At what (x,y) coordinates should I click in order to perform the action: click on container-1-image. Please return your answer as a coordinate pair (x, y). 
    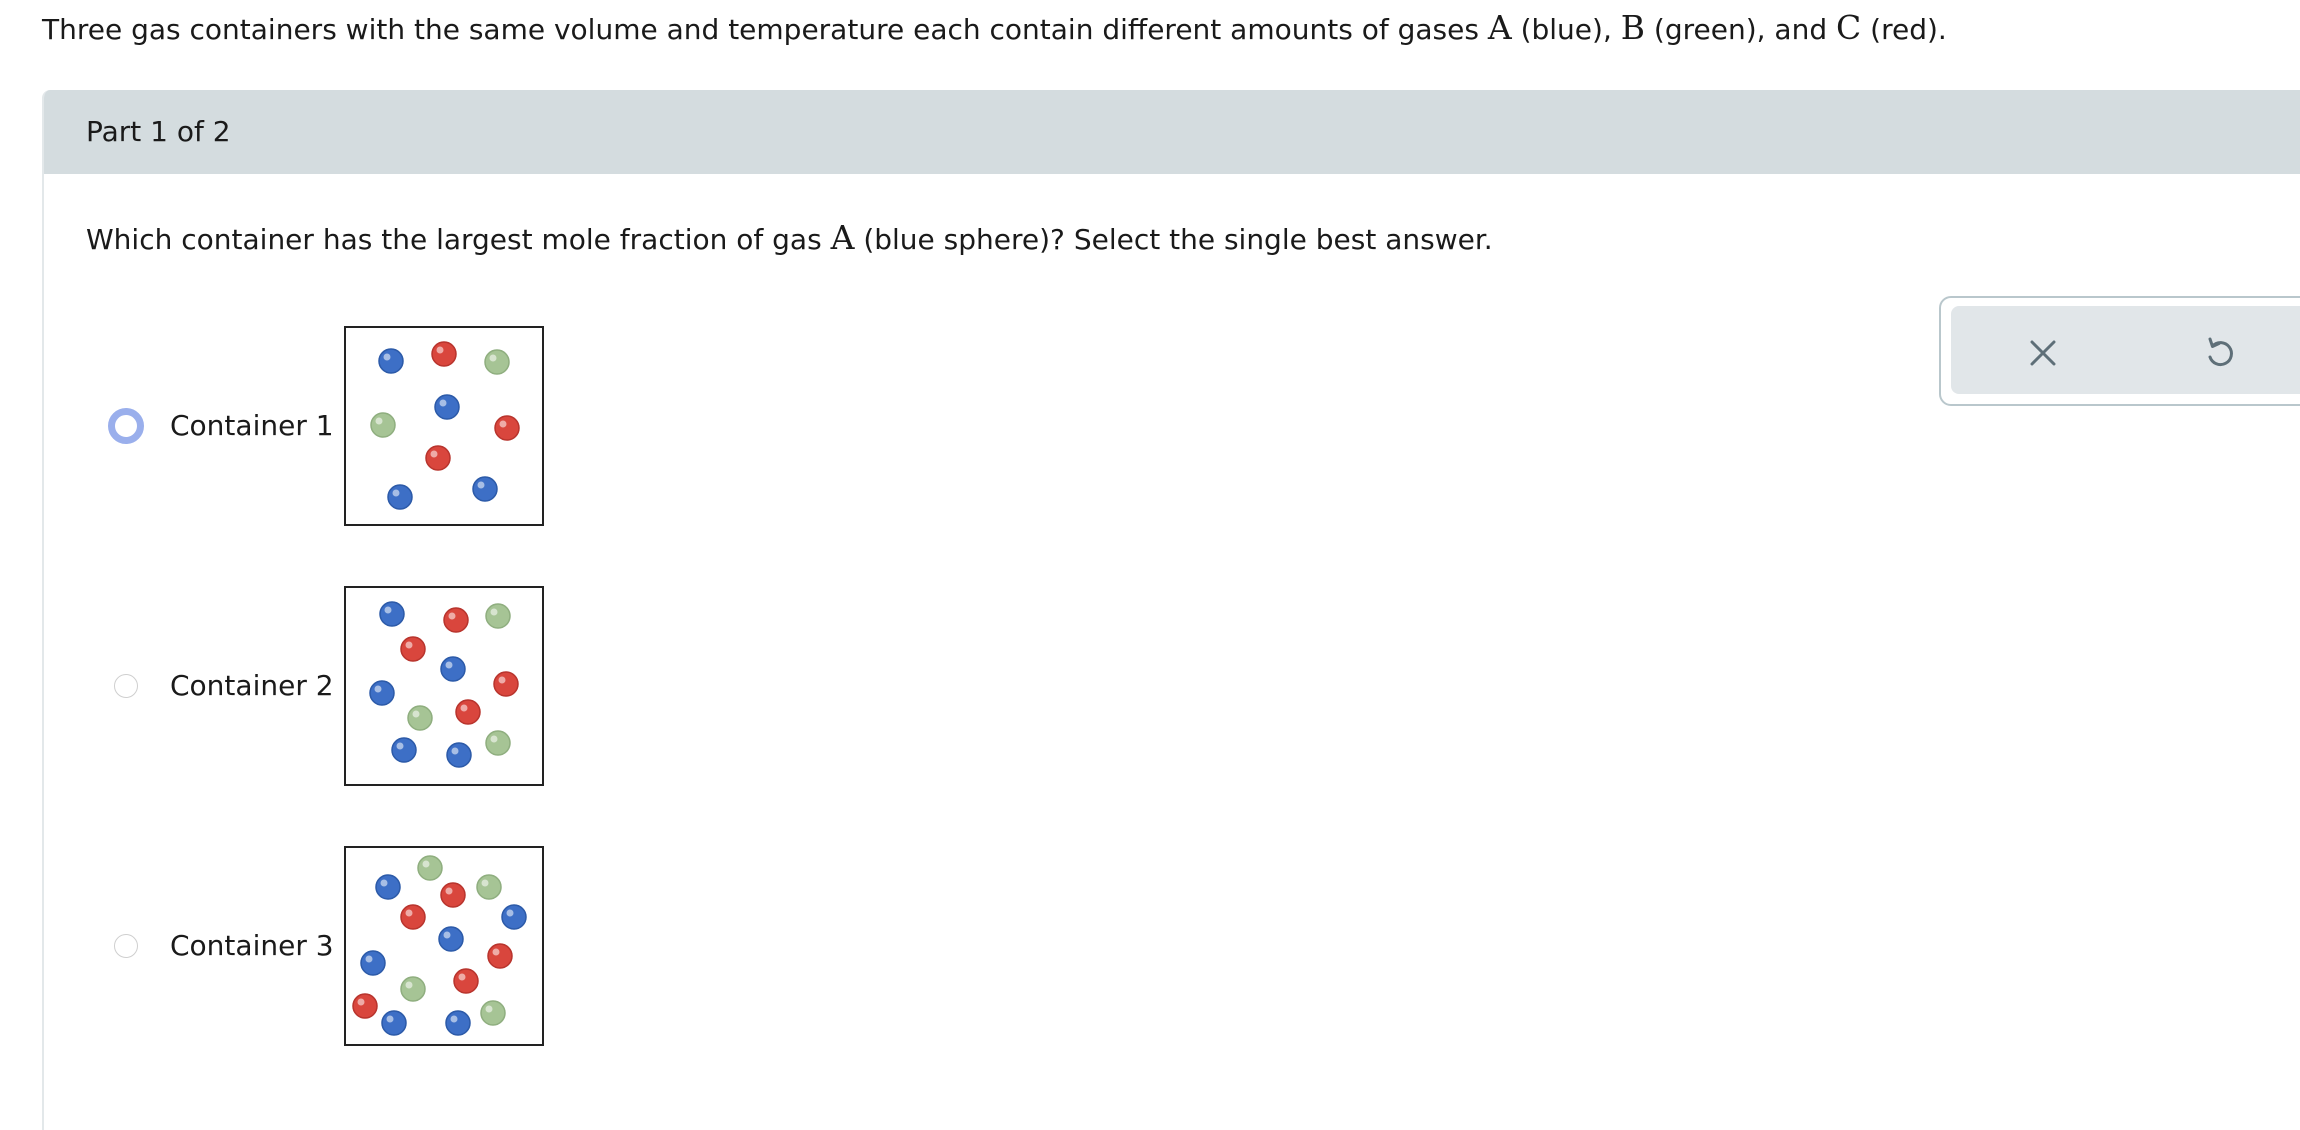
    Looking at the image, I should click on (444, 426).